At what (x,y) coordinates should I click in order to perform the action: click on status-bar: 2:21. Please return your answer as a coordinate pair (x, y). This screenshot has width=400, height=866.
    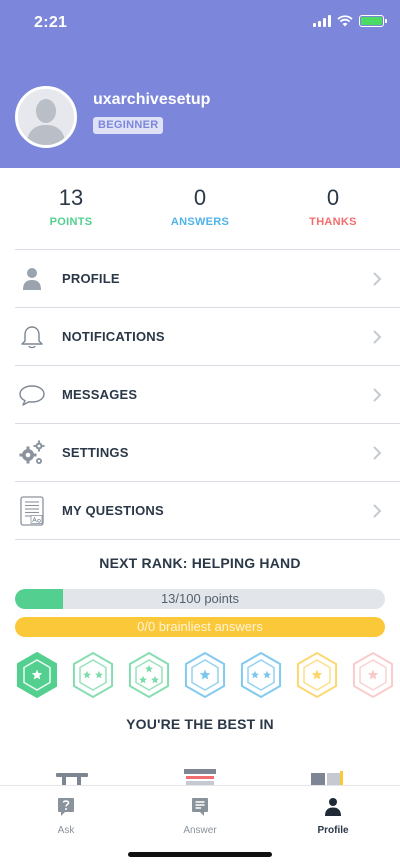
    Looking at the image, I should click on (200, 23).